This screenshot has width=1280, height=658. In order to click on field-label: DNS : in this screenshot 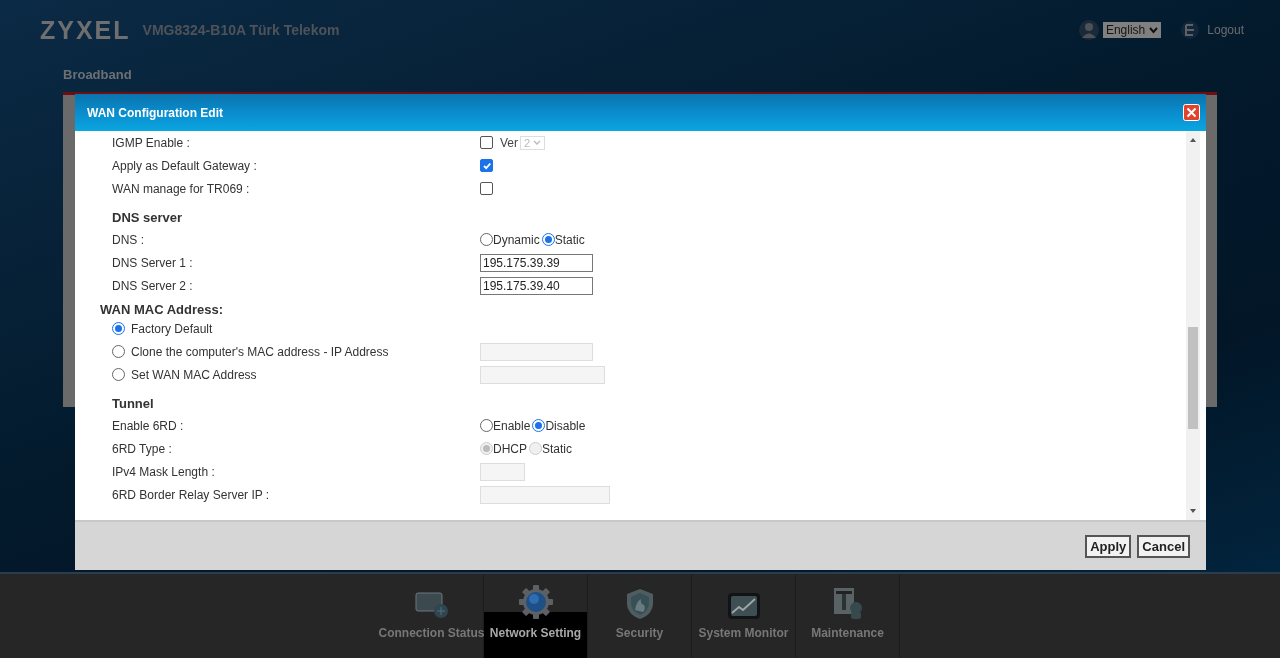, I will do `click(128, 239)`.